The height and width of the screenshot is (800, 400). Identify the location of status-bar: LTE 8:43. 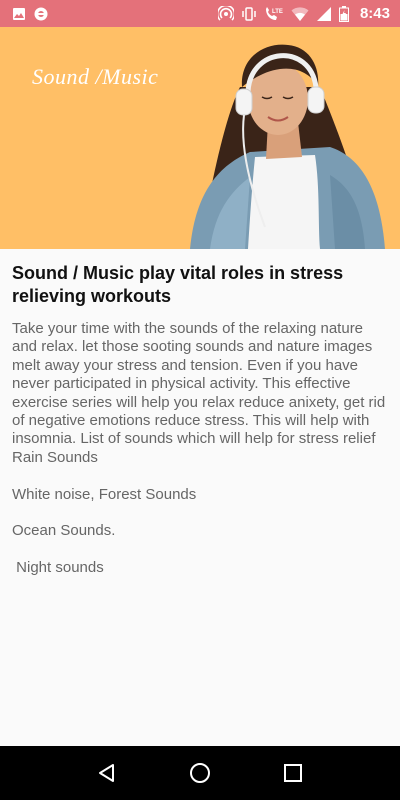
(200, 13).